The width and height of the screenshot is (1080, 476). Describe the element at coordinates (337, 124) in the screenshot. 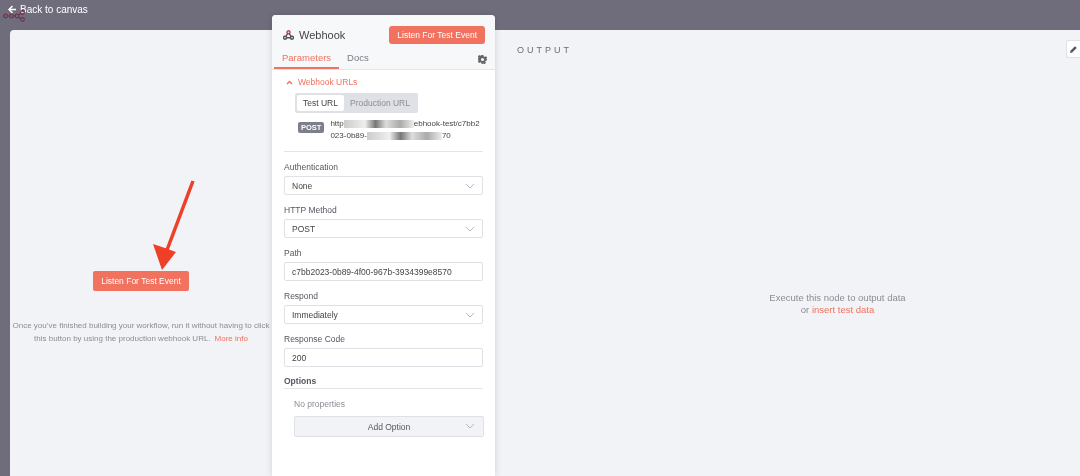

I see `url-text: http` at that location.